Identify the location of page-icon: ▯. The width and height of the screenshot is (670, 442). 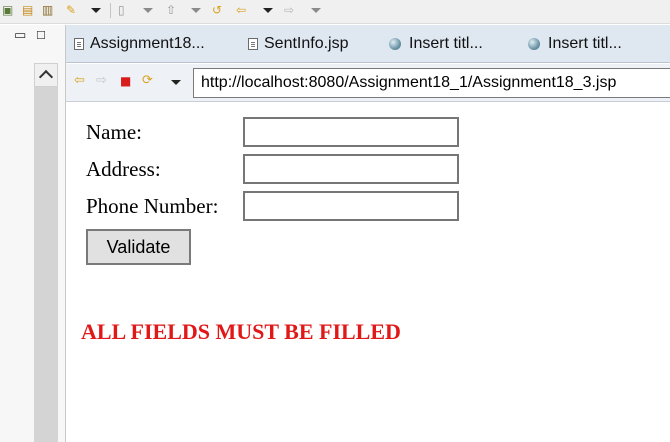
(121, 10).